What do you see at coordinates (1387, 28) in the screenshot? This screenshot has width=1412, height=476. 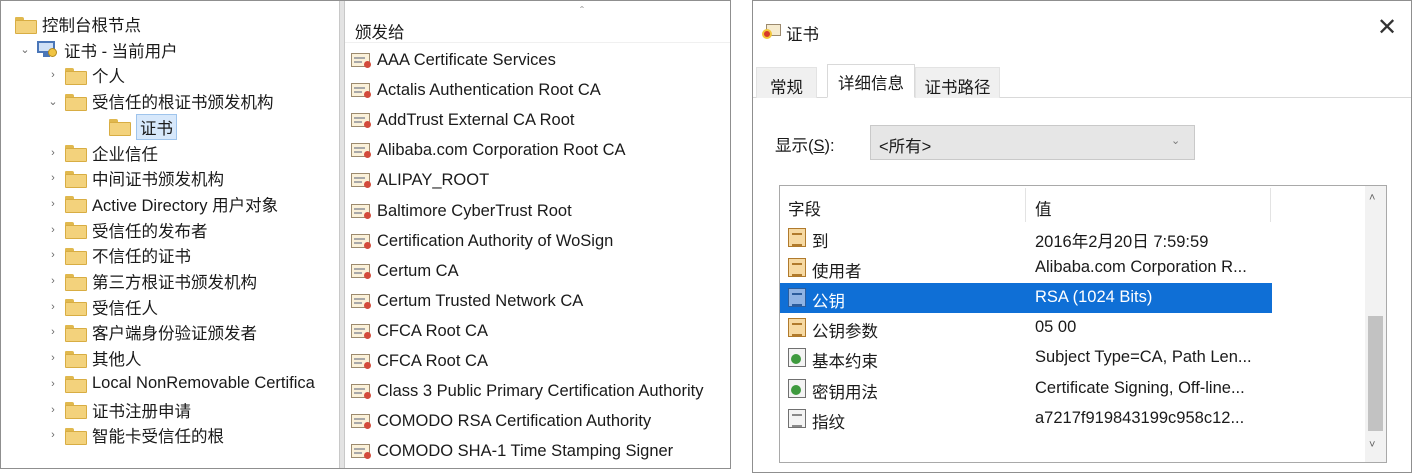 I see `close-button: ✕` at bounding box center [1387, 28].